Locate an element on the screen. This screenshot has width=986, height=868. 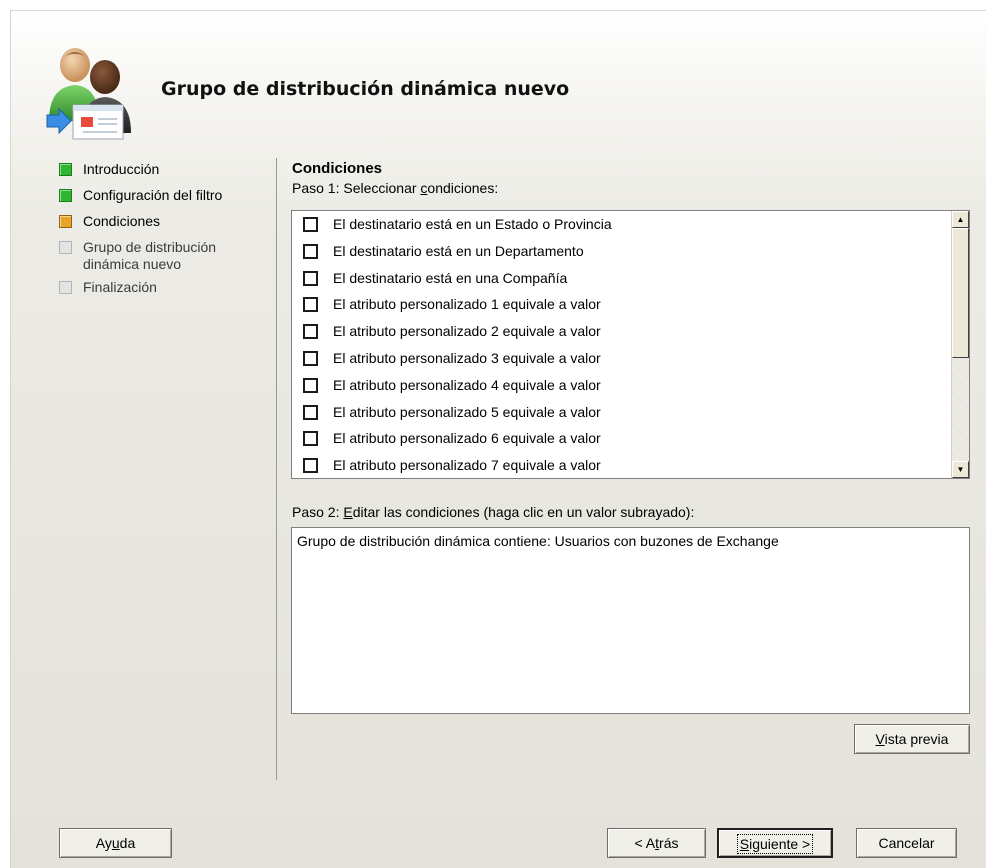
scroll-up-icon: ▲ is located at coordinates (960, 219).